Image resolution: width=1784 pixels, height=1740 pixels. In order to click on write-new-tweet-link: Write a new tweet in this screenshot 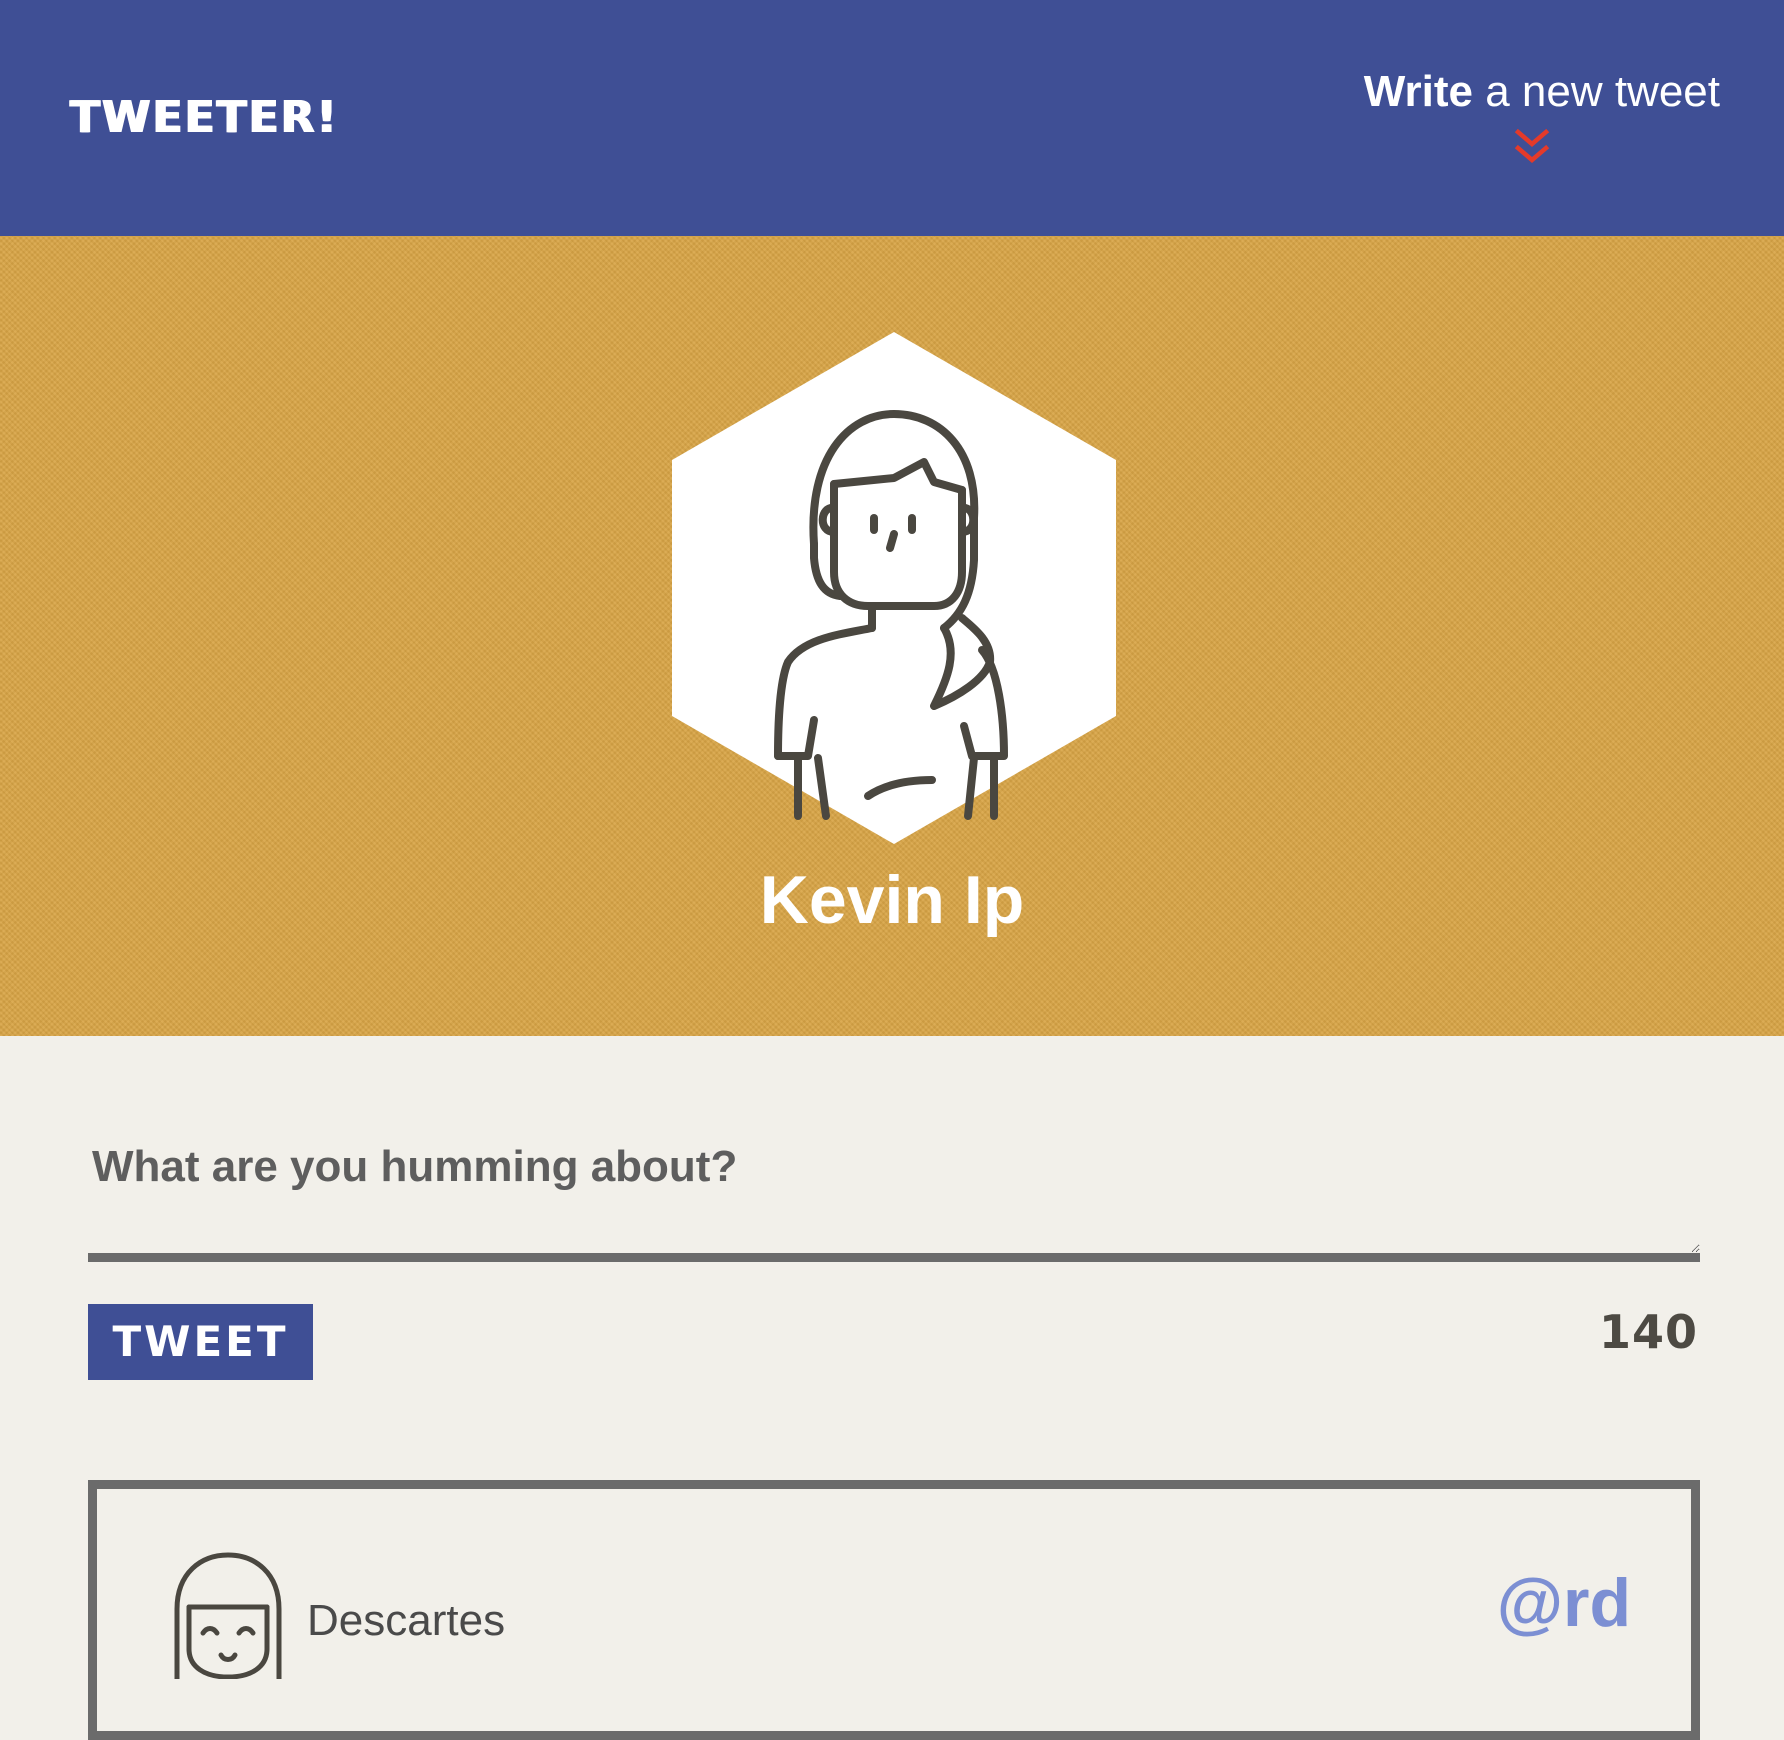, I will do `click(1530, 120)`.